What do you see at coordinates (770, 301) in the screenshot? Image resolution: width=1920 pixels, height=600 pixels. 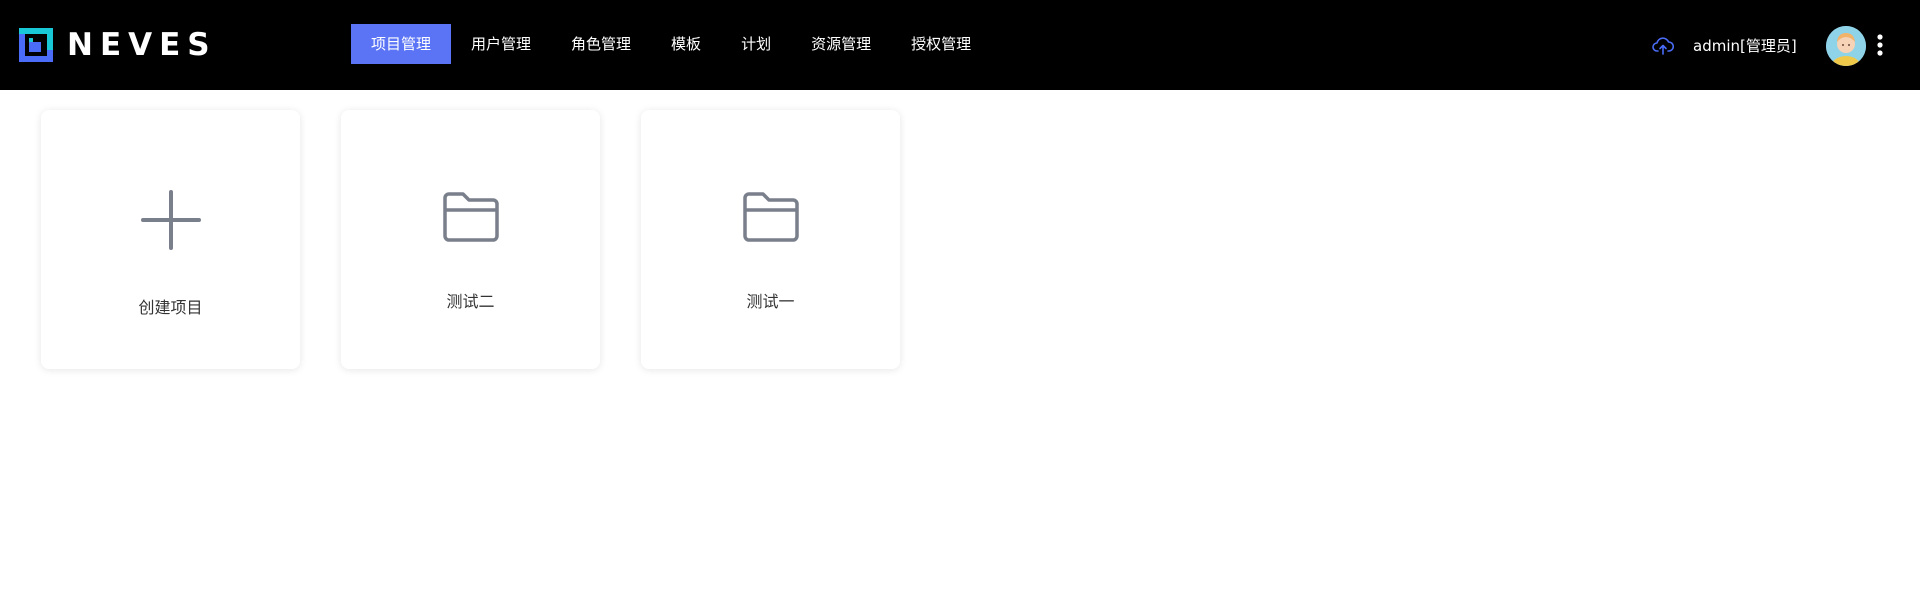 I see `card-label: 测试一` at bounding box center [770, 301].